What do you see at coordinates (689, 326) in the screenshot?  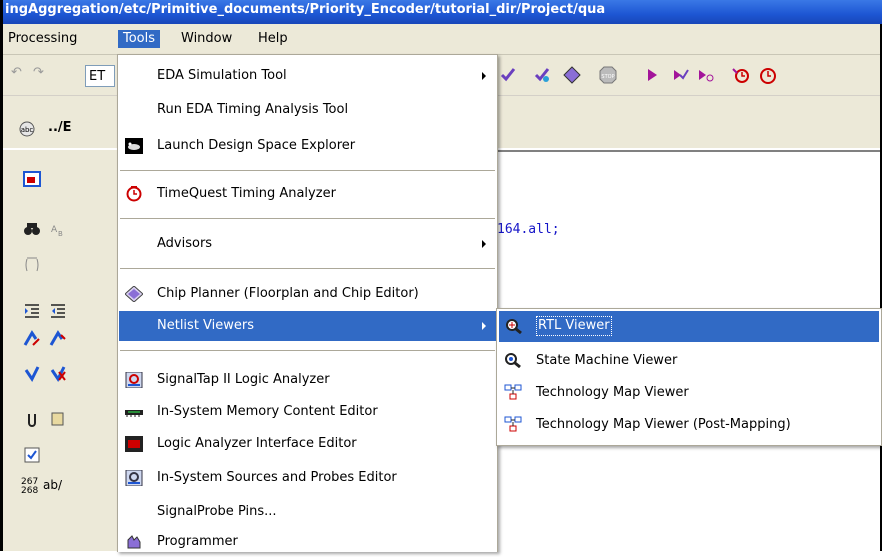 I see `submenu-item-rtl-viewer: RTL Viewer` at bounding box center [689, 326].